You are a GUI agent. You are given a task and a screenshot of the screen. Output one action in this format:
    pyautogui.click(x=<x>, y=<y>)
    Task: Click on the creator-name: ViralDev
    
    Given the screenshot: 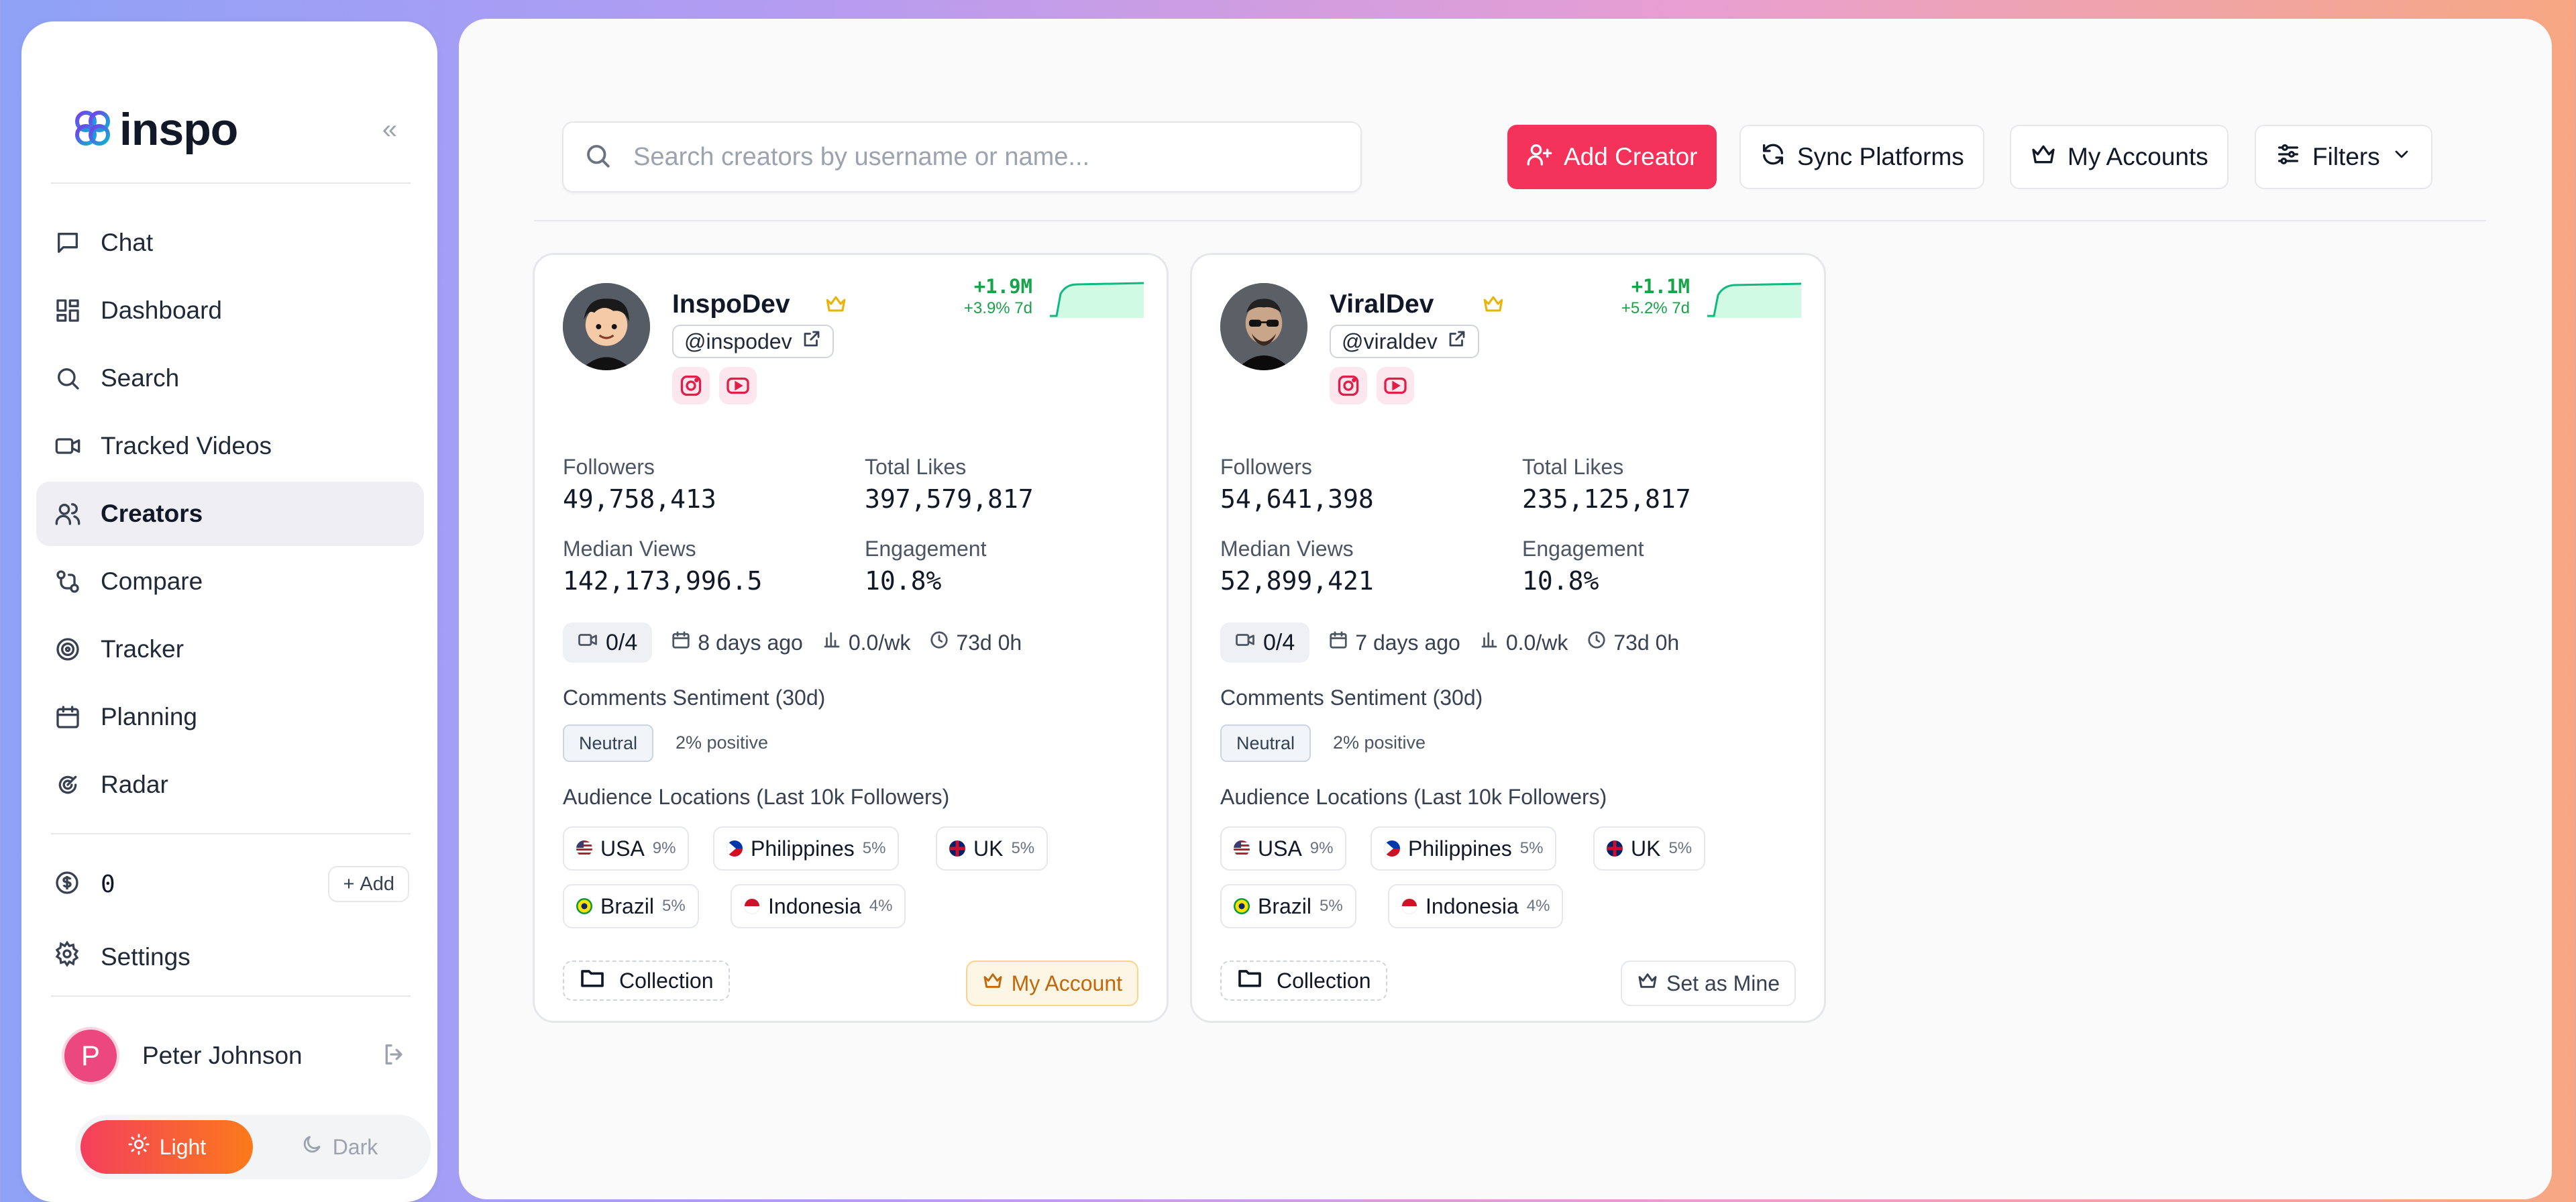 What is the action you would take?
    pyautogui.click(x=1382, y=304)
    